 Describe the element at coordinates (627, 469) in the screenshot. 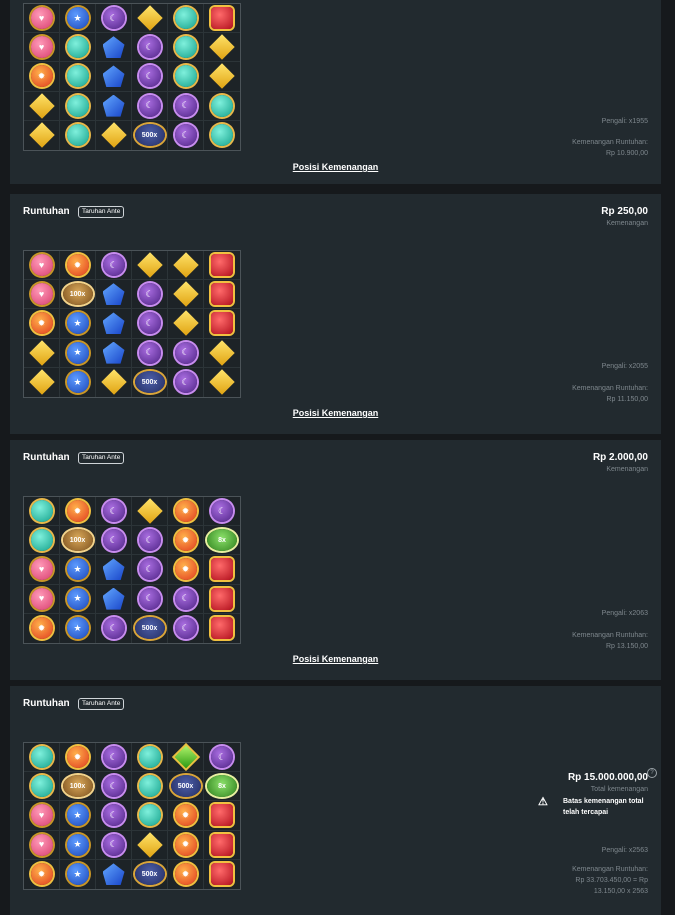

I see `win-label: Kemenangan` at that location.